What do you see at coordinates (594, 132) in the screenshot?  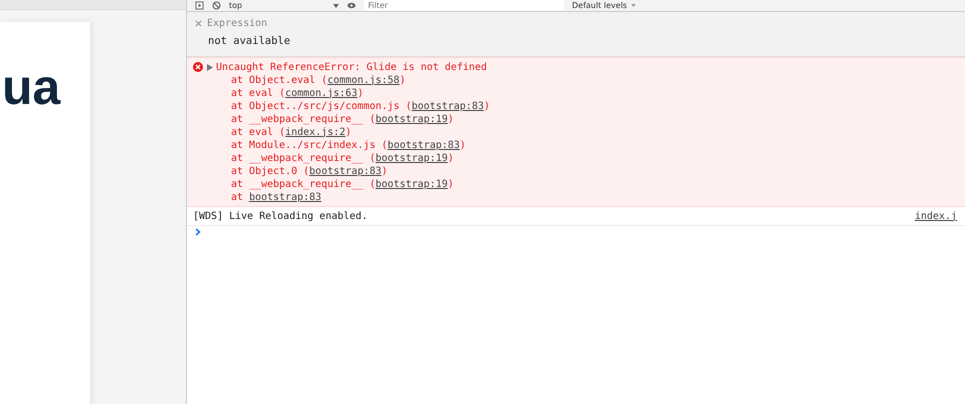 I see `stack-frame: at eval (index.js:2)` at bounding box center [594, 132].